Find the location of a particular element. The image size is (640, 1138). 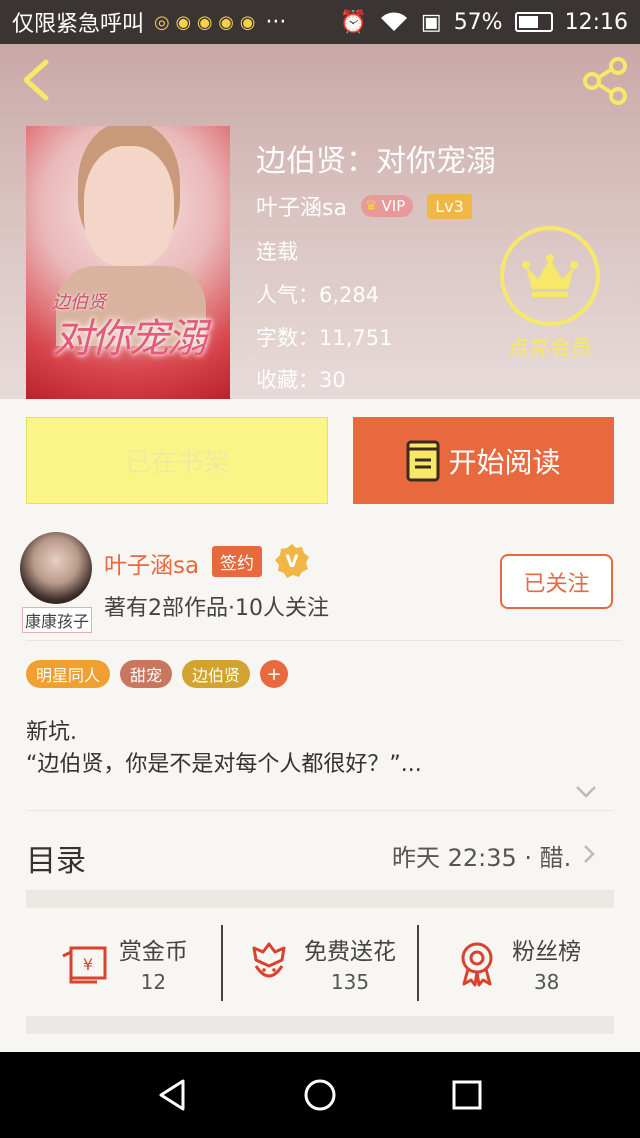

back-nav-icon is located at coordinates (173, 1095).